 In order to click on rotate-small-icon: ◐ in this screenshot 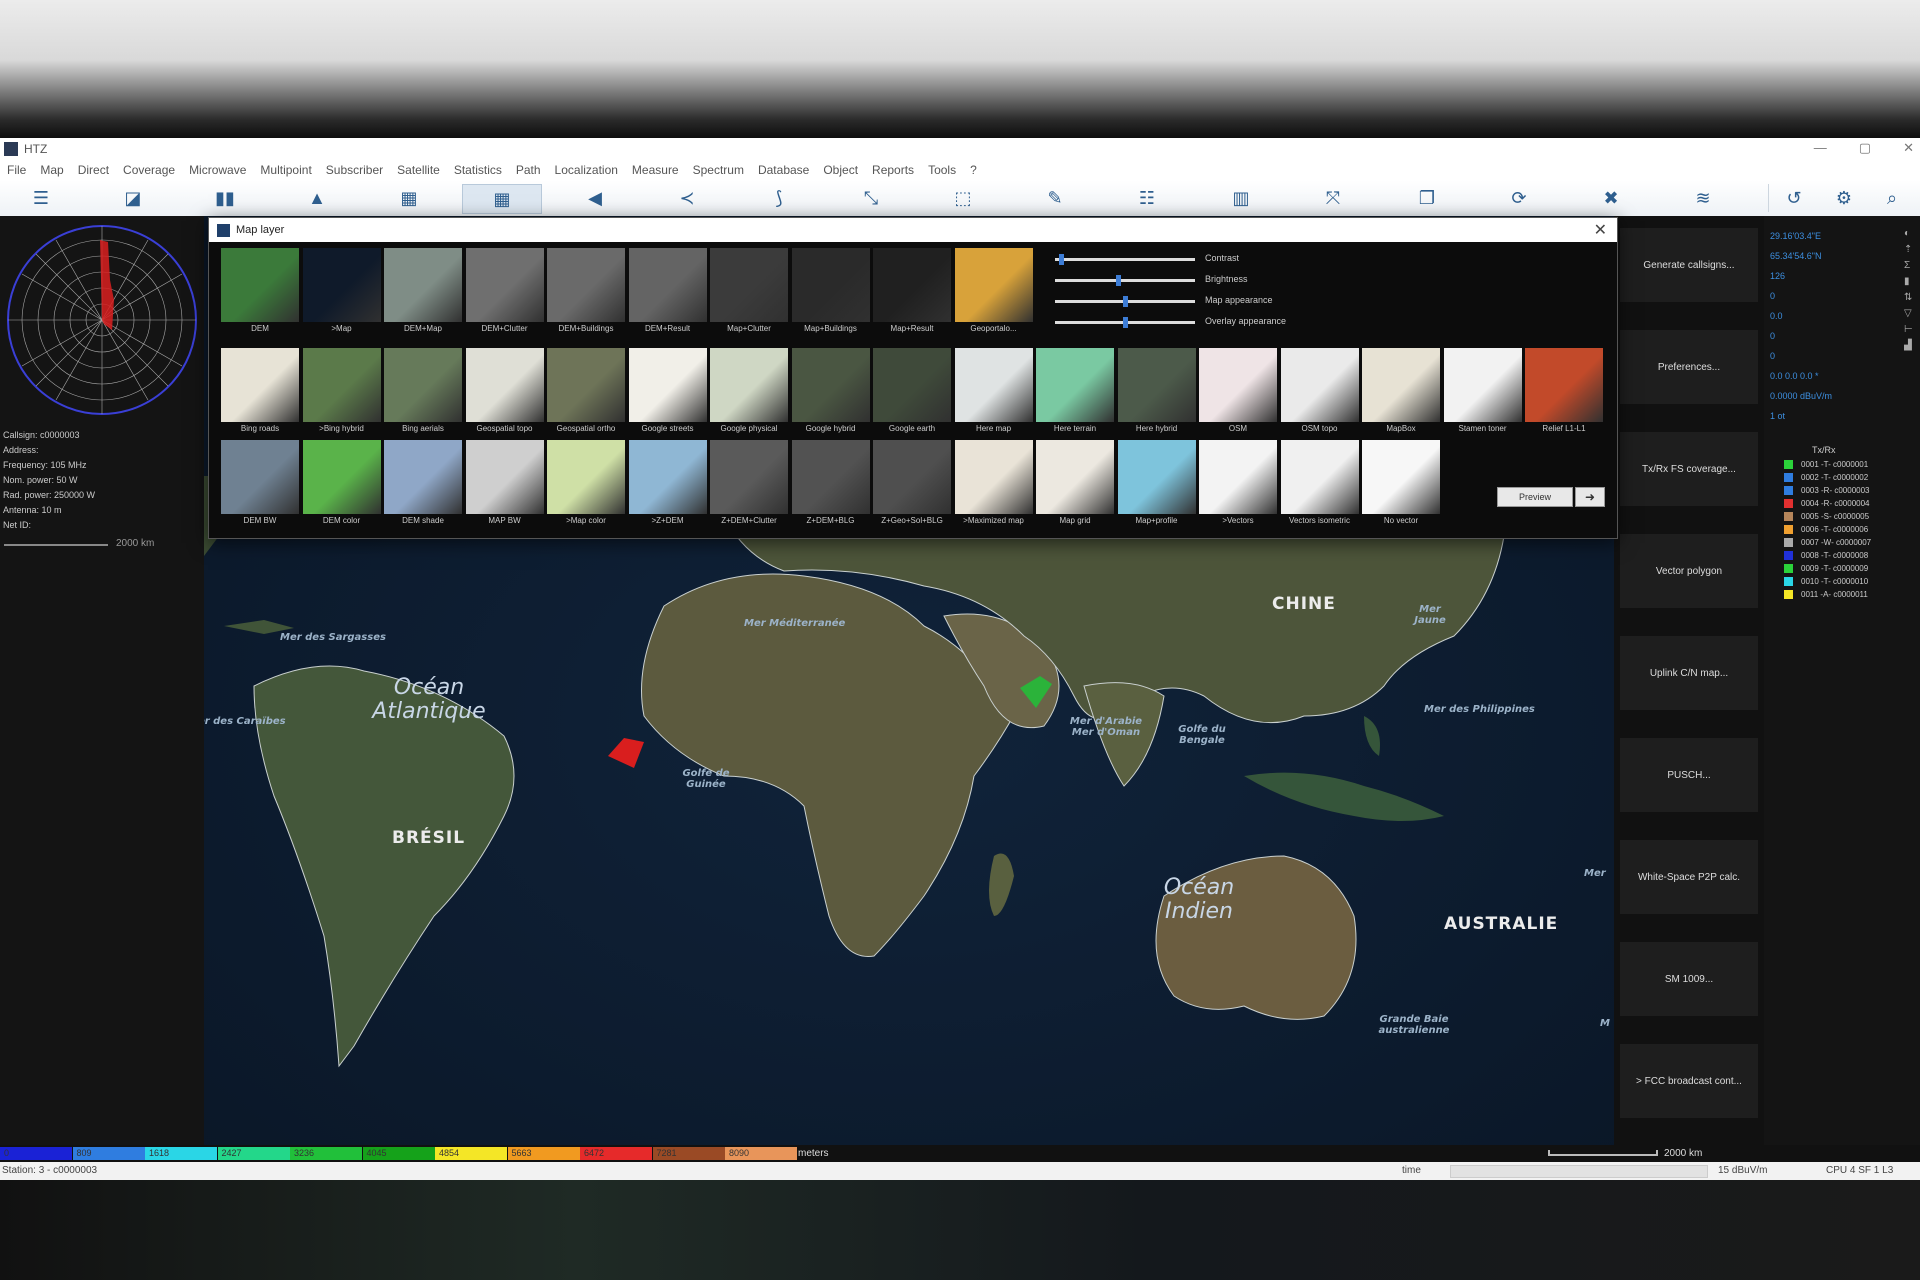, I will do `click(1911, 234)`.